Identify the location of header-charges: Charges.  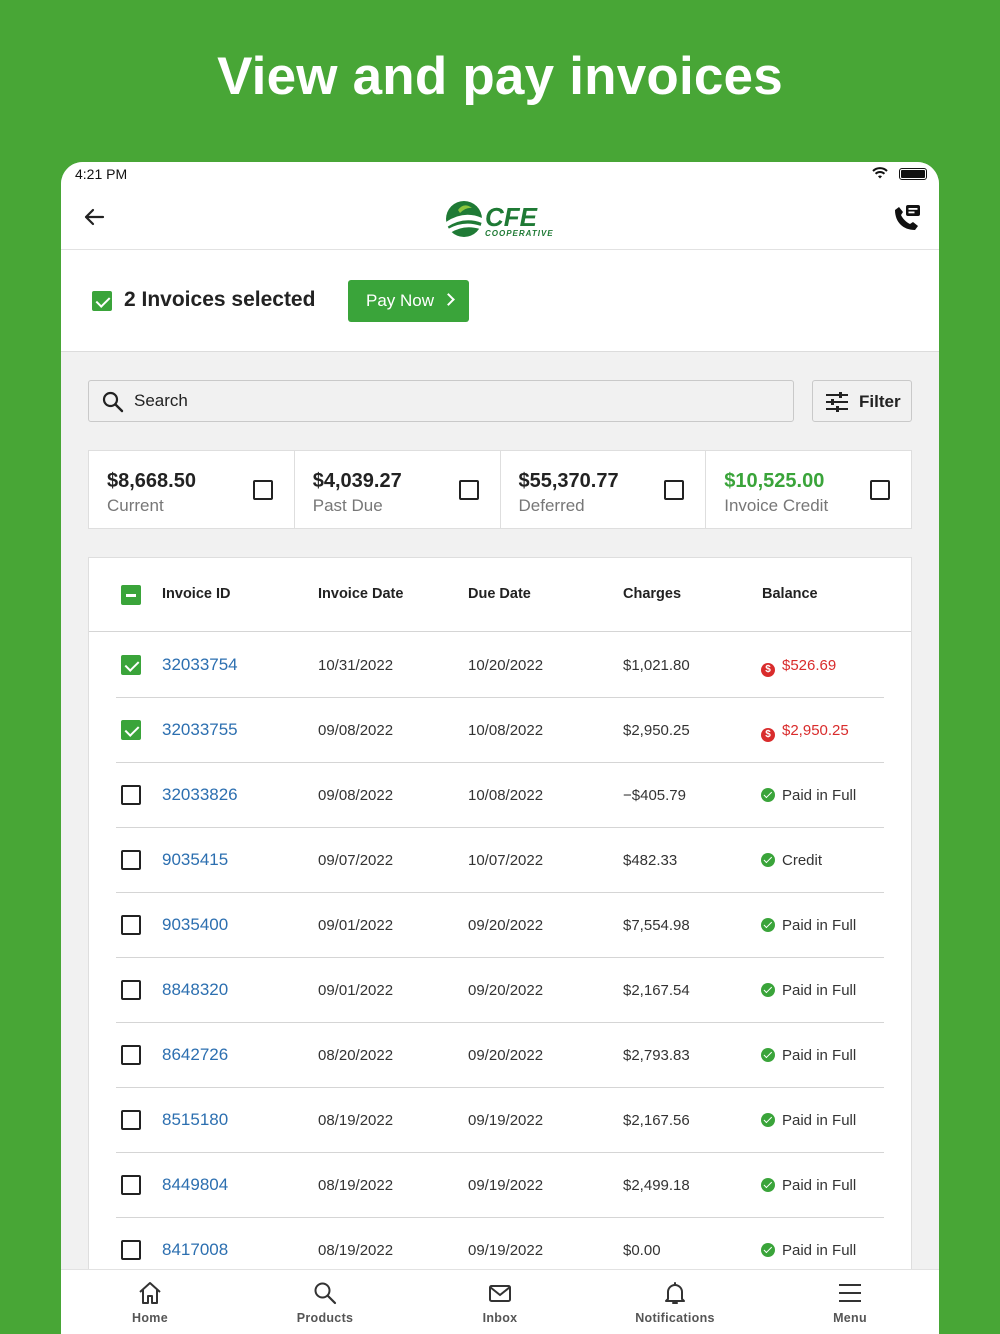
(652, 594).